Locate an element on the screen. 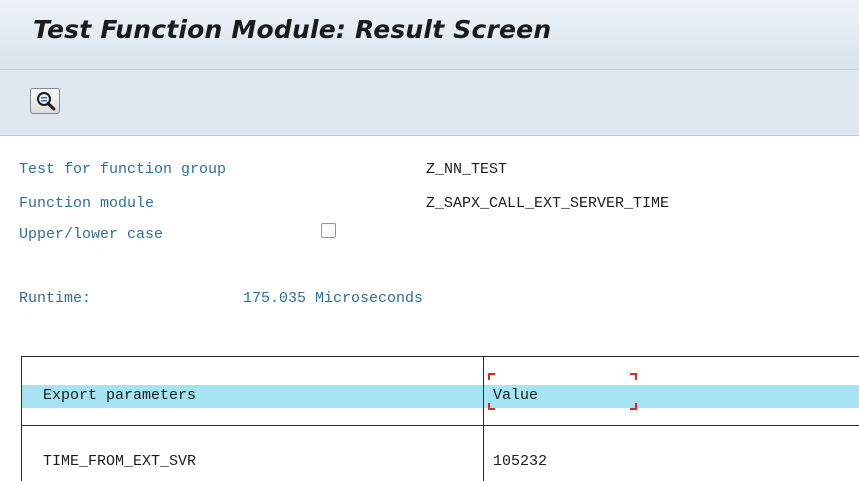 The image size is (859, 481). function-group-value: Z_NN_TEST is located at coordinates (467, 169).